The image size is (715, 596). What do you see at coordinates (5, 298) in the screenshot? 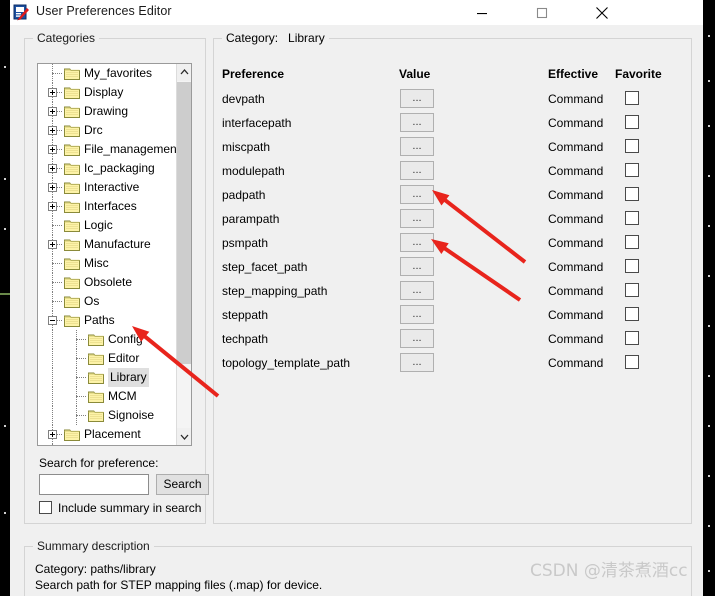
I see `left-edge-strip` at bounding box center [5, 298].